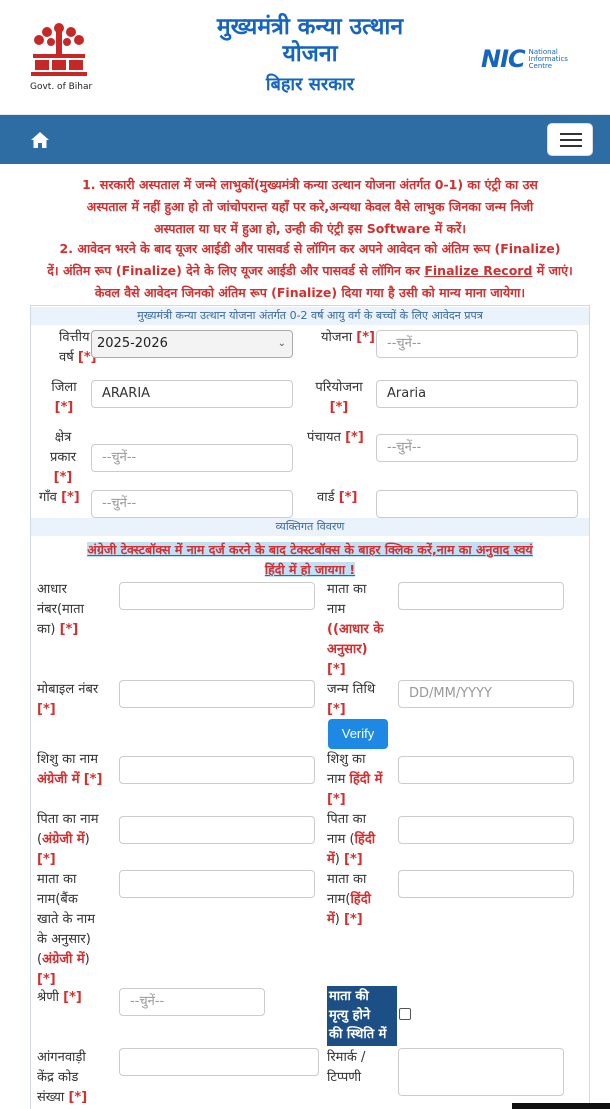 The image size is (610, 1109). I want to click on mobile-input, so click(217, 694).